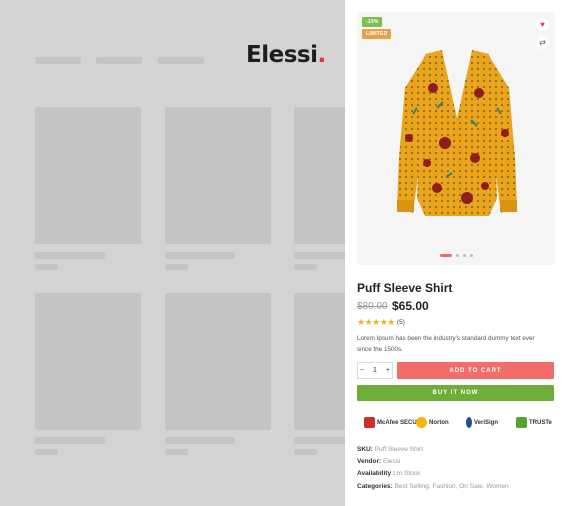 The image size is (567, 506). I want to click on shield-icon, so click(369, 422).